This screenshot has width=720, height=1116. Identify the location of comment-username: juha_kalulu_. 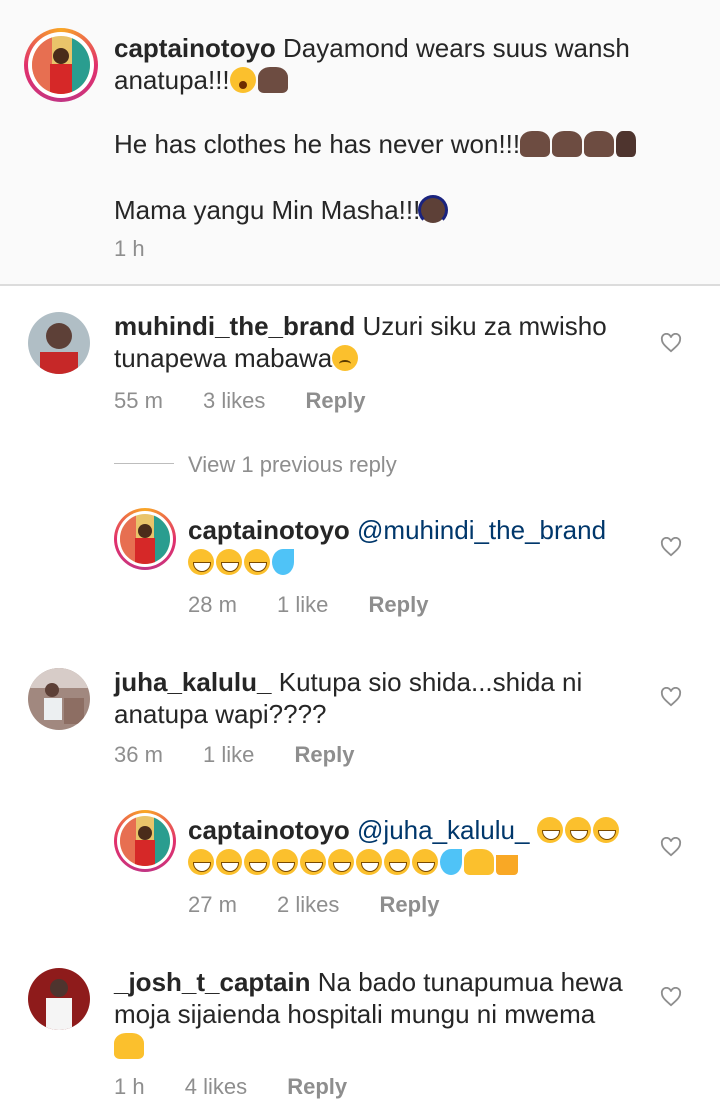
(193, 682).